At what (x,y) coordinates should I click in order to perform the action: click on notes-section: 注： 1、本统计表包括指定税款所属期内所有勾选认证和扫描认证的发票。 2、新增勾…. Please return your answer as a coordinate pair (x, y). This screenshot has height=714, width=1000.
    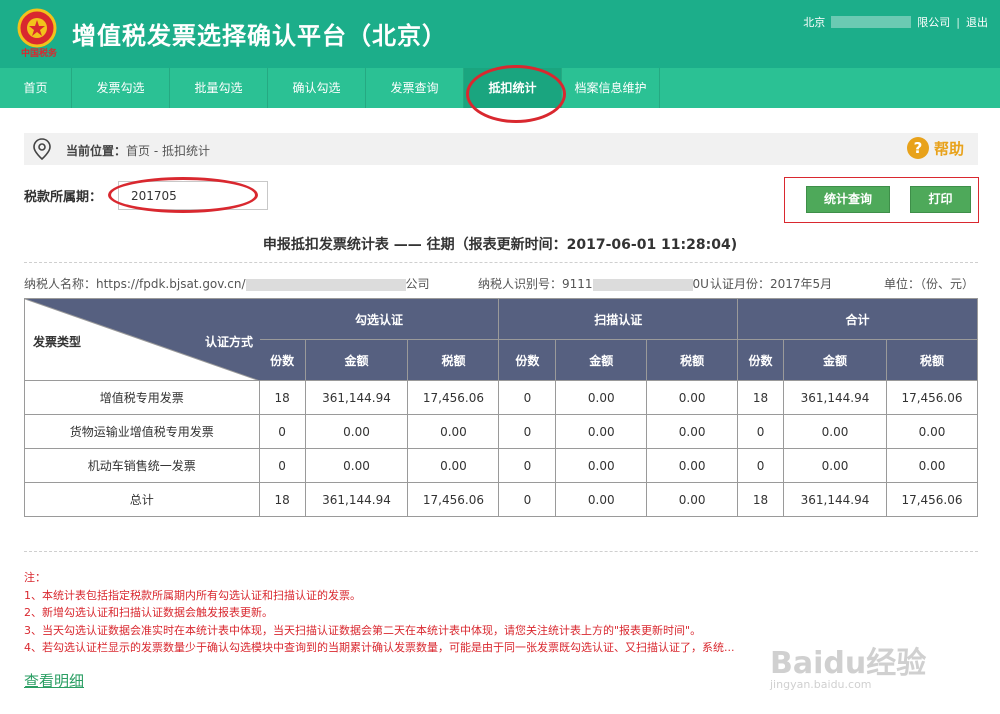
    Looking at the image, I should click on (379, 613).